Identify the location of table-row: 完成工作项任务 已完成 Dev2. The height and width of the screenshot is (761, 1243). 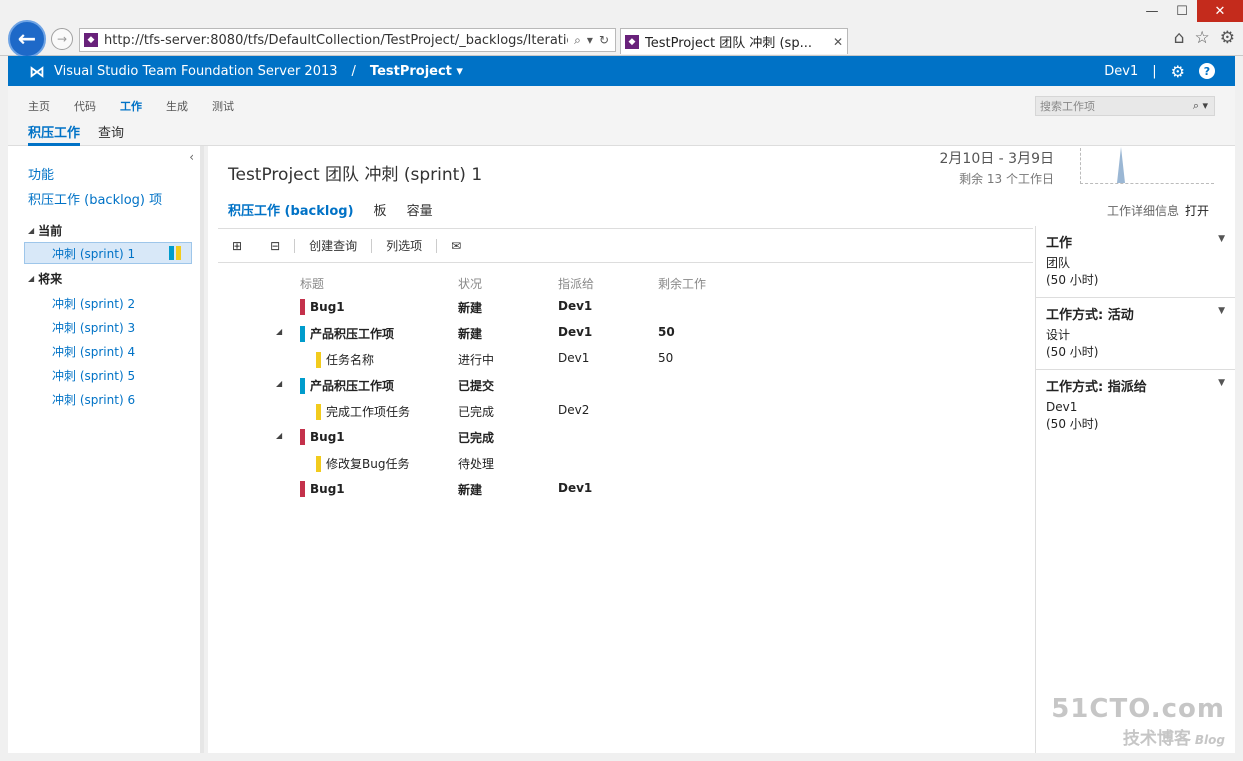
(625, 411).